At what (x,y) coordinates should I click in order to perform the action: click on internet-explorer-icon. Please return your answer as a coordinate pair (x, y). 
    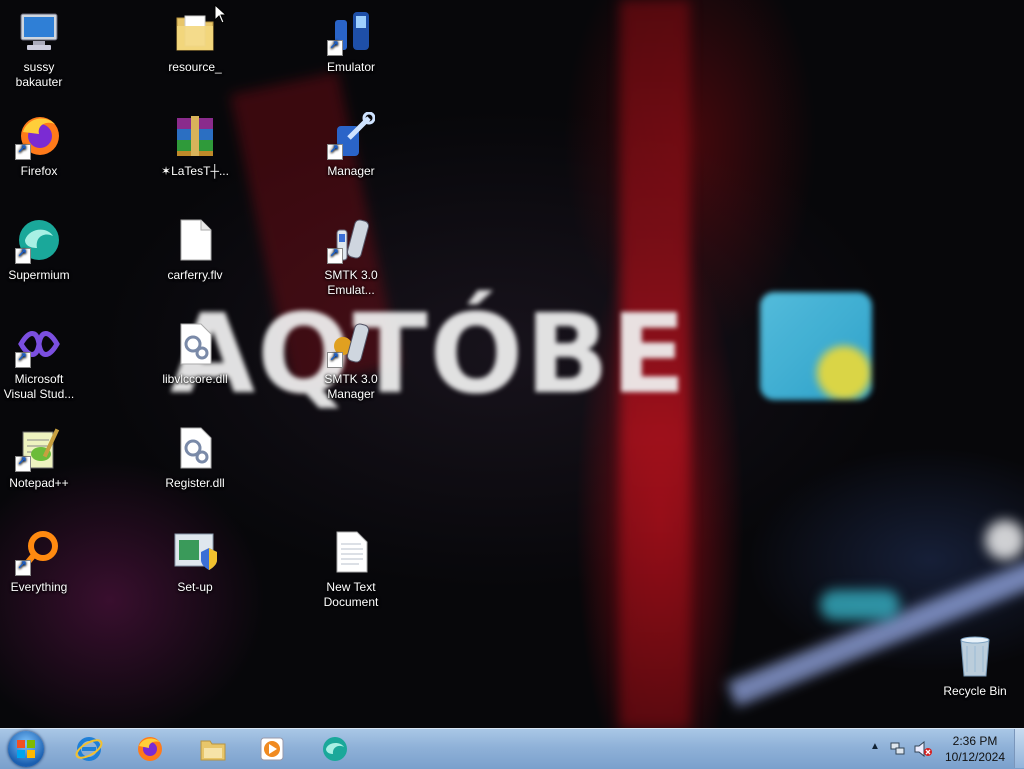
    Looking at the image, I should click on (89, 749).